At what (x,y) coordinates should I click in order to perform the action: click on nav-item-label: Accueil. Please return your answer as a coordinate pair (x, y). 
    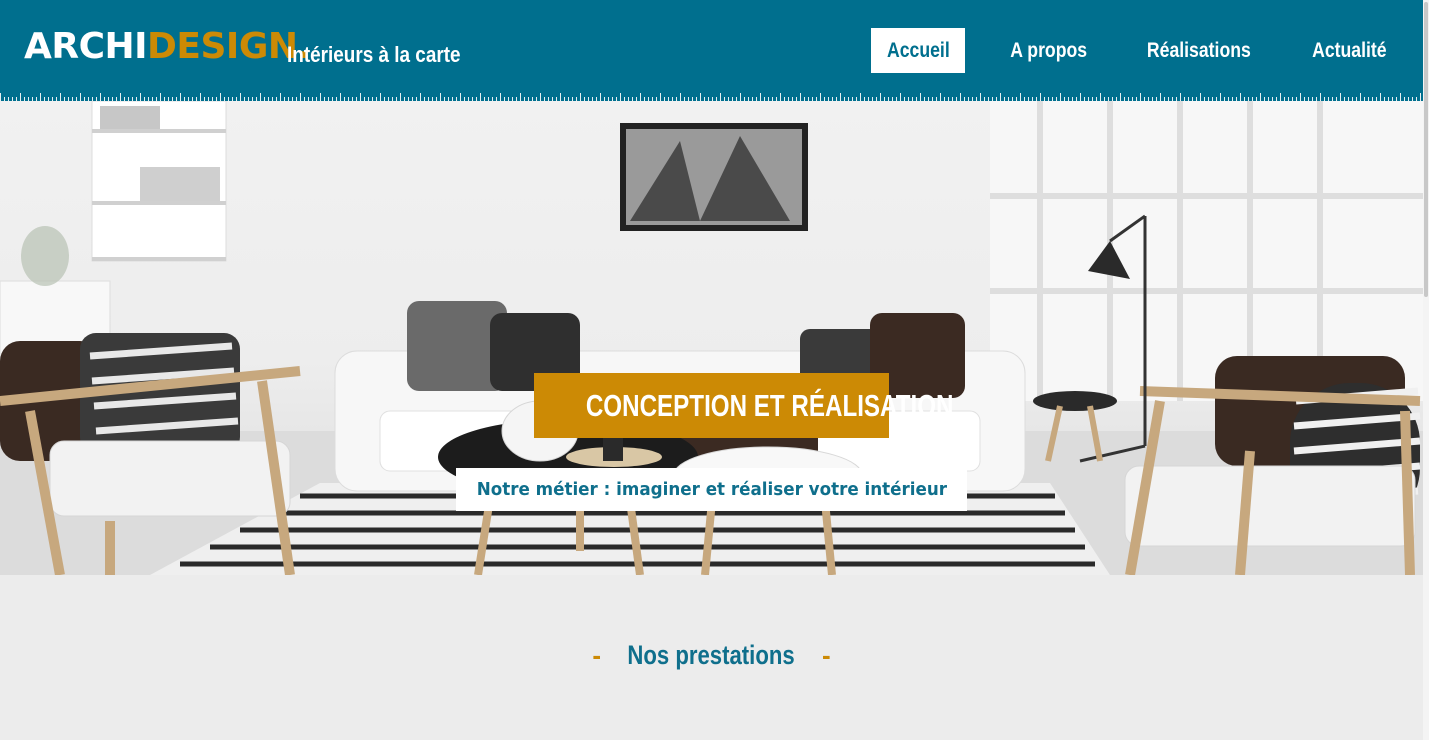
    Looking at the image, I should click on (918, 50).